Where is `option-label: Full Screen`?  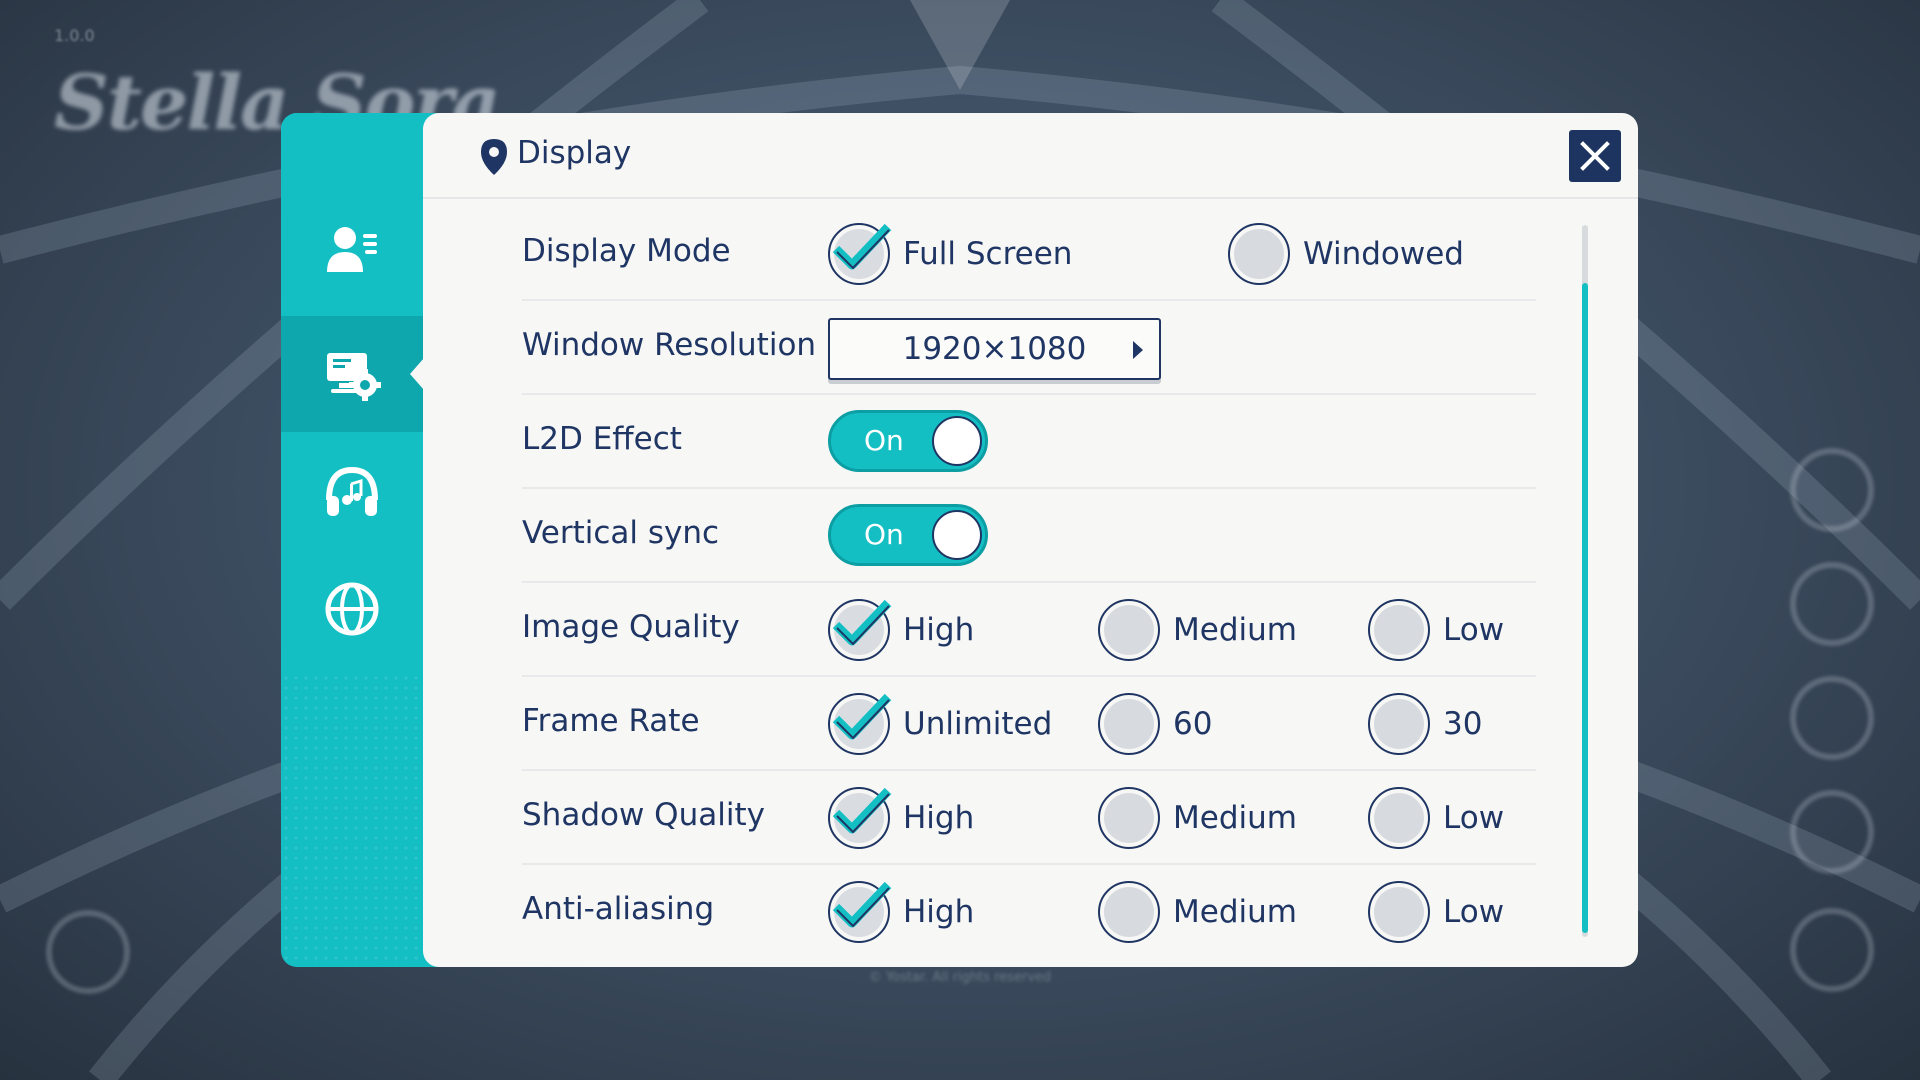 option-label: Full Screen is located at coordinates (988, 254).